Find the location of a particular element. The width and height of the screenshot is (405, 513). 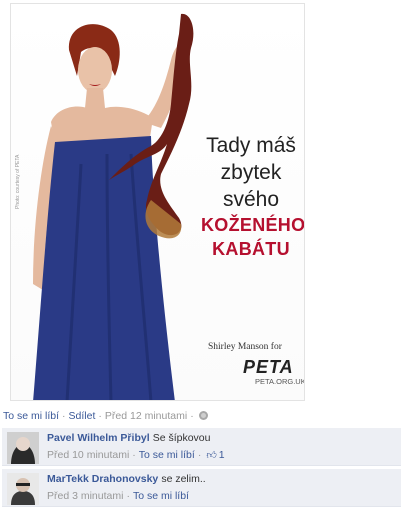

comment-author: Pavel Wilhelm Přibyl is located at coordinates (98, 438).